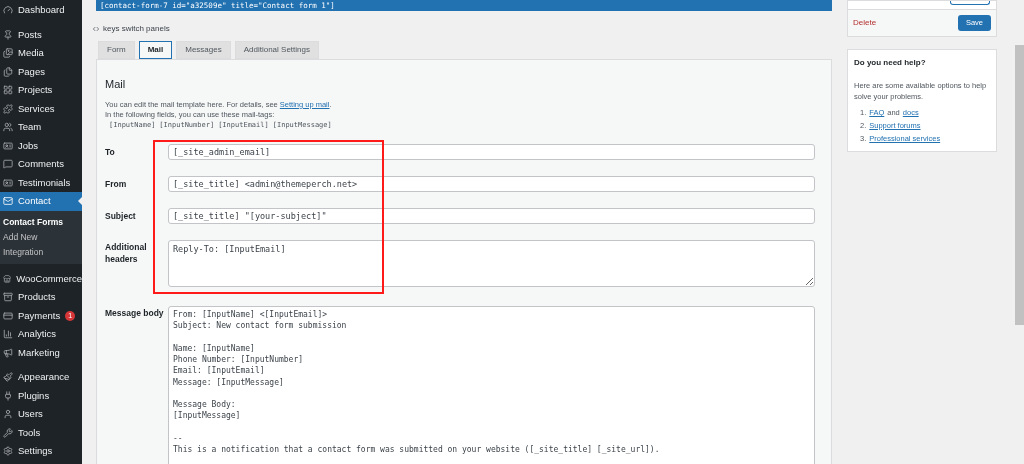 The width and height of the screenshot is (1024, 464). What do you see at coordinates (41, 252) in the screenshot?
I see `submenu-item: Integration` at bounding box center [41, 252].